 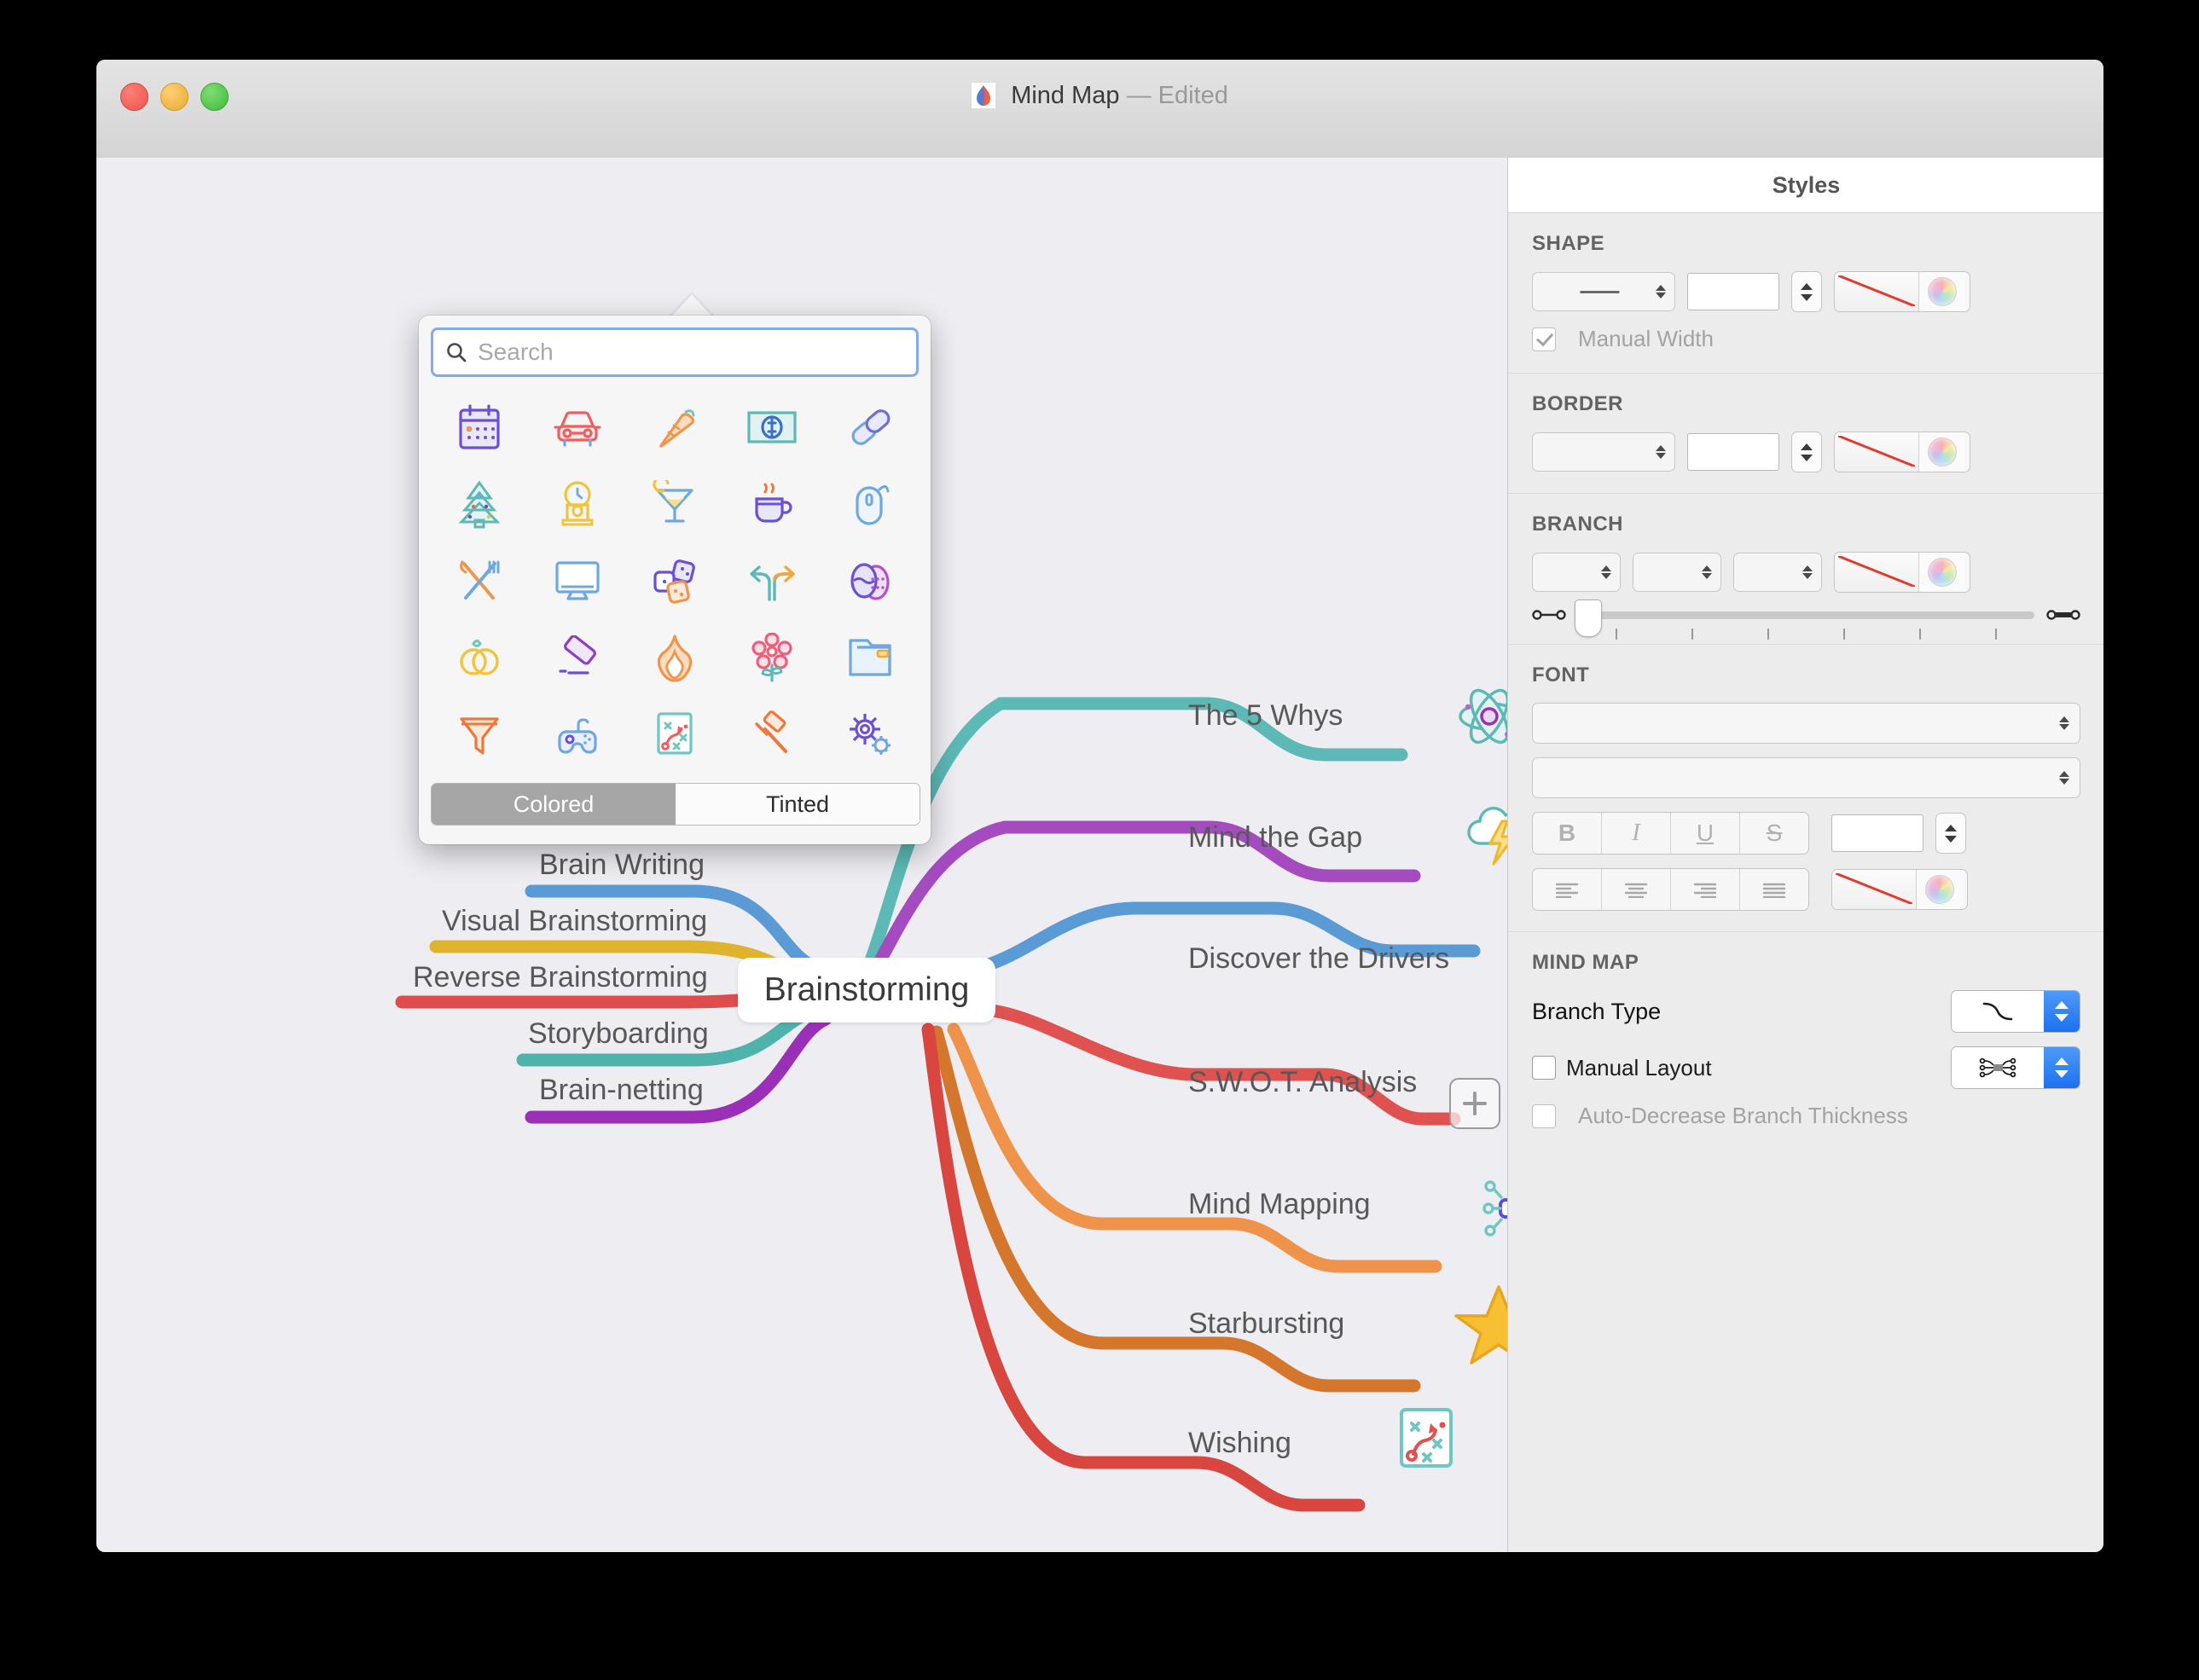 What do you see at coordinates (1603, 452) in the screenshot?
I see `border-style-popup` at bounding box center [1603, 452].